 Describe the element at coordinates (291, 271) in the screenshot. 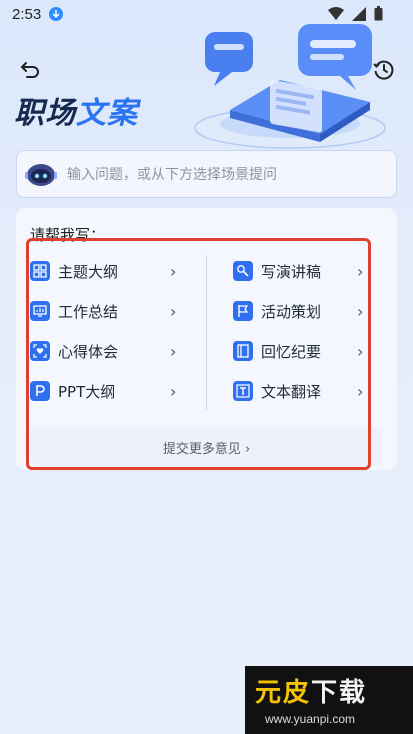

I see `scene-label: 写演讲稿` at that location.